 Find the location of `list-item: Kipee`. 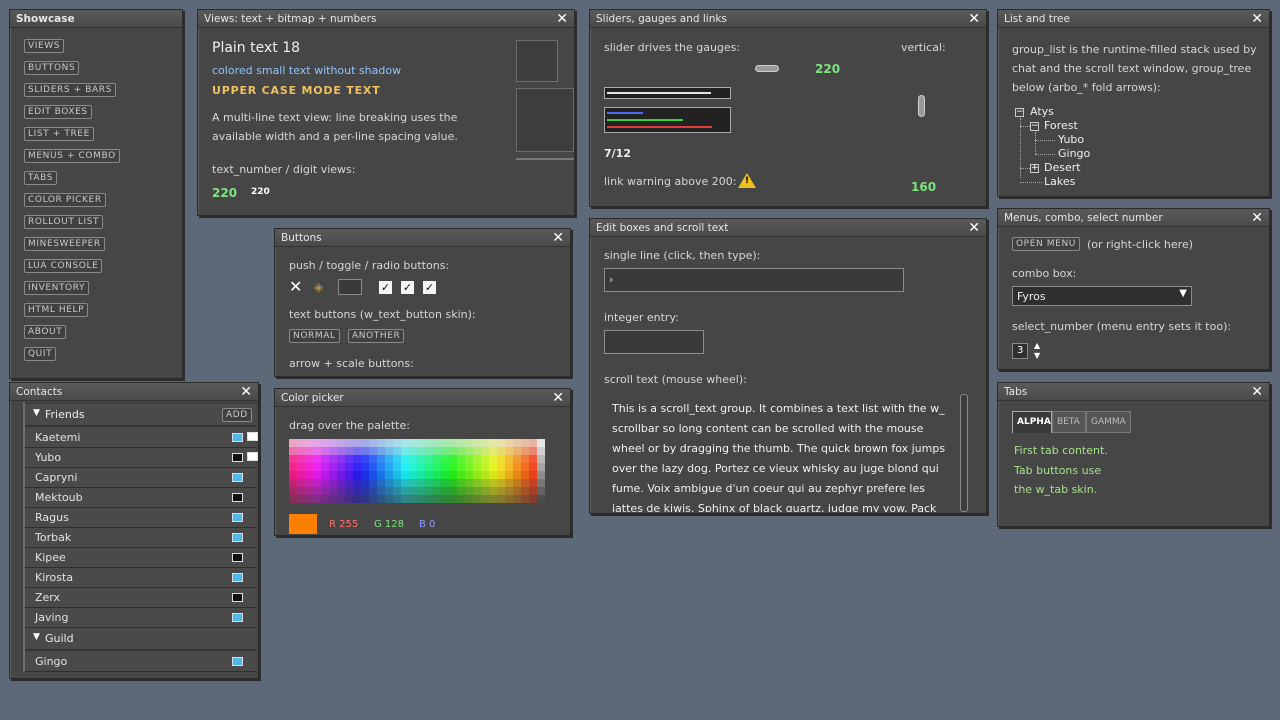

list-item: Kipee is located at coordinates (140, 558).